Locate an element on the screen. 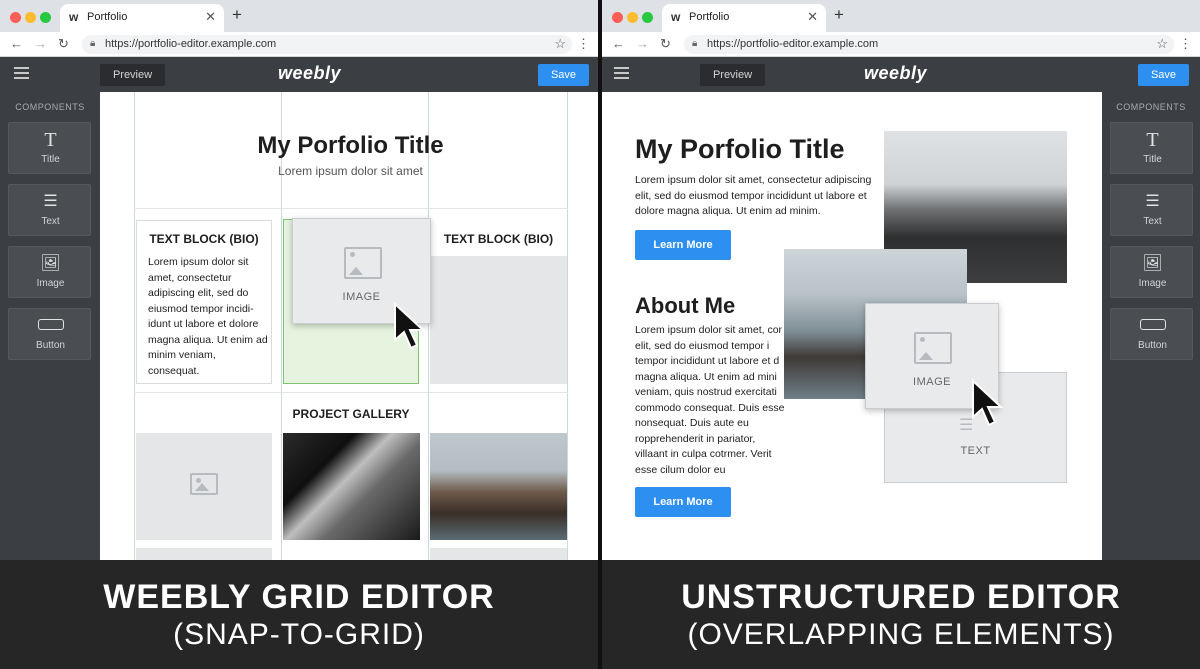  components-title: COMPONENTS is located at coordinates (1151, 107).